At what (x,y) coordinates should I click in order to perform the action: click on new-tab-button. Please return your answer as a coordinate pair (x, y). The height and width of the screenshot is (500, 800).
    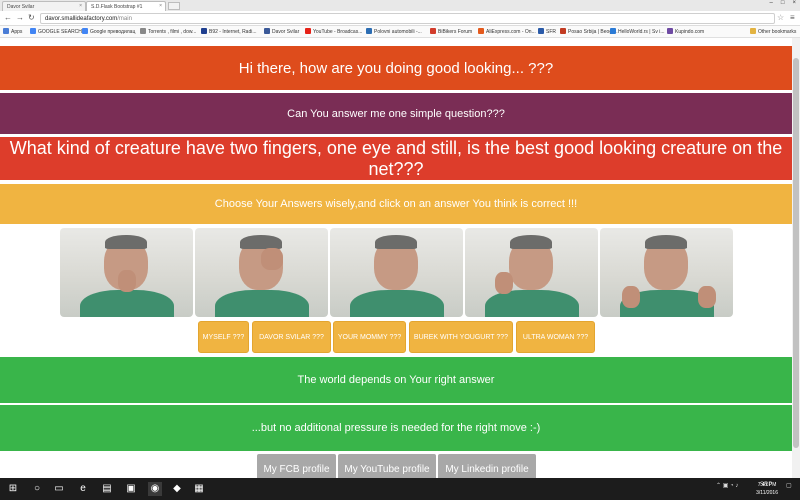
    Looking at the image, I should click on (174, 6).